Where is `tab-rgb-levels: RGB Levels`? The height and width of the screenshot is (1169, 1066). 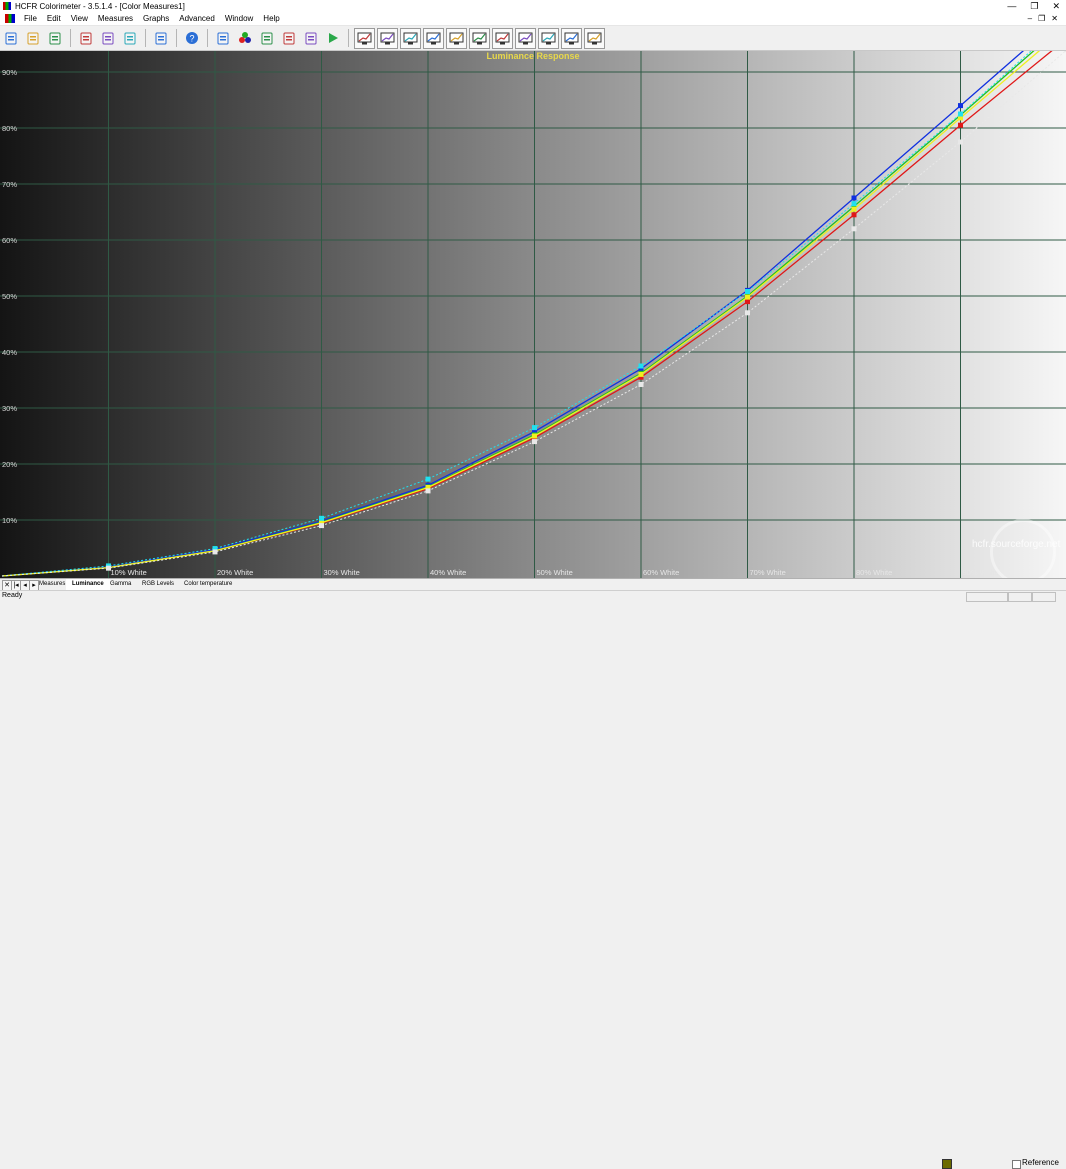 tab-rgb-levels: RGB Levels is located at coordinates (158, 584).